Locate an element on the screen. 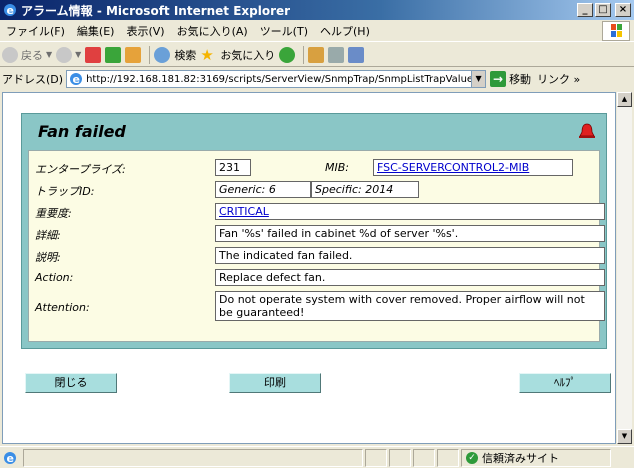 Image resolution: width=634 pixels, height=468 pixels. severity-label: 重要度: is located at coordinates (53, 213).